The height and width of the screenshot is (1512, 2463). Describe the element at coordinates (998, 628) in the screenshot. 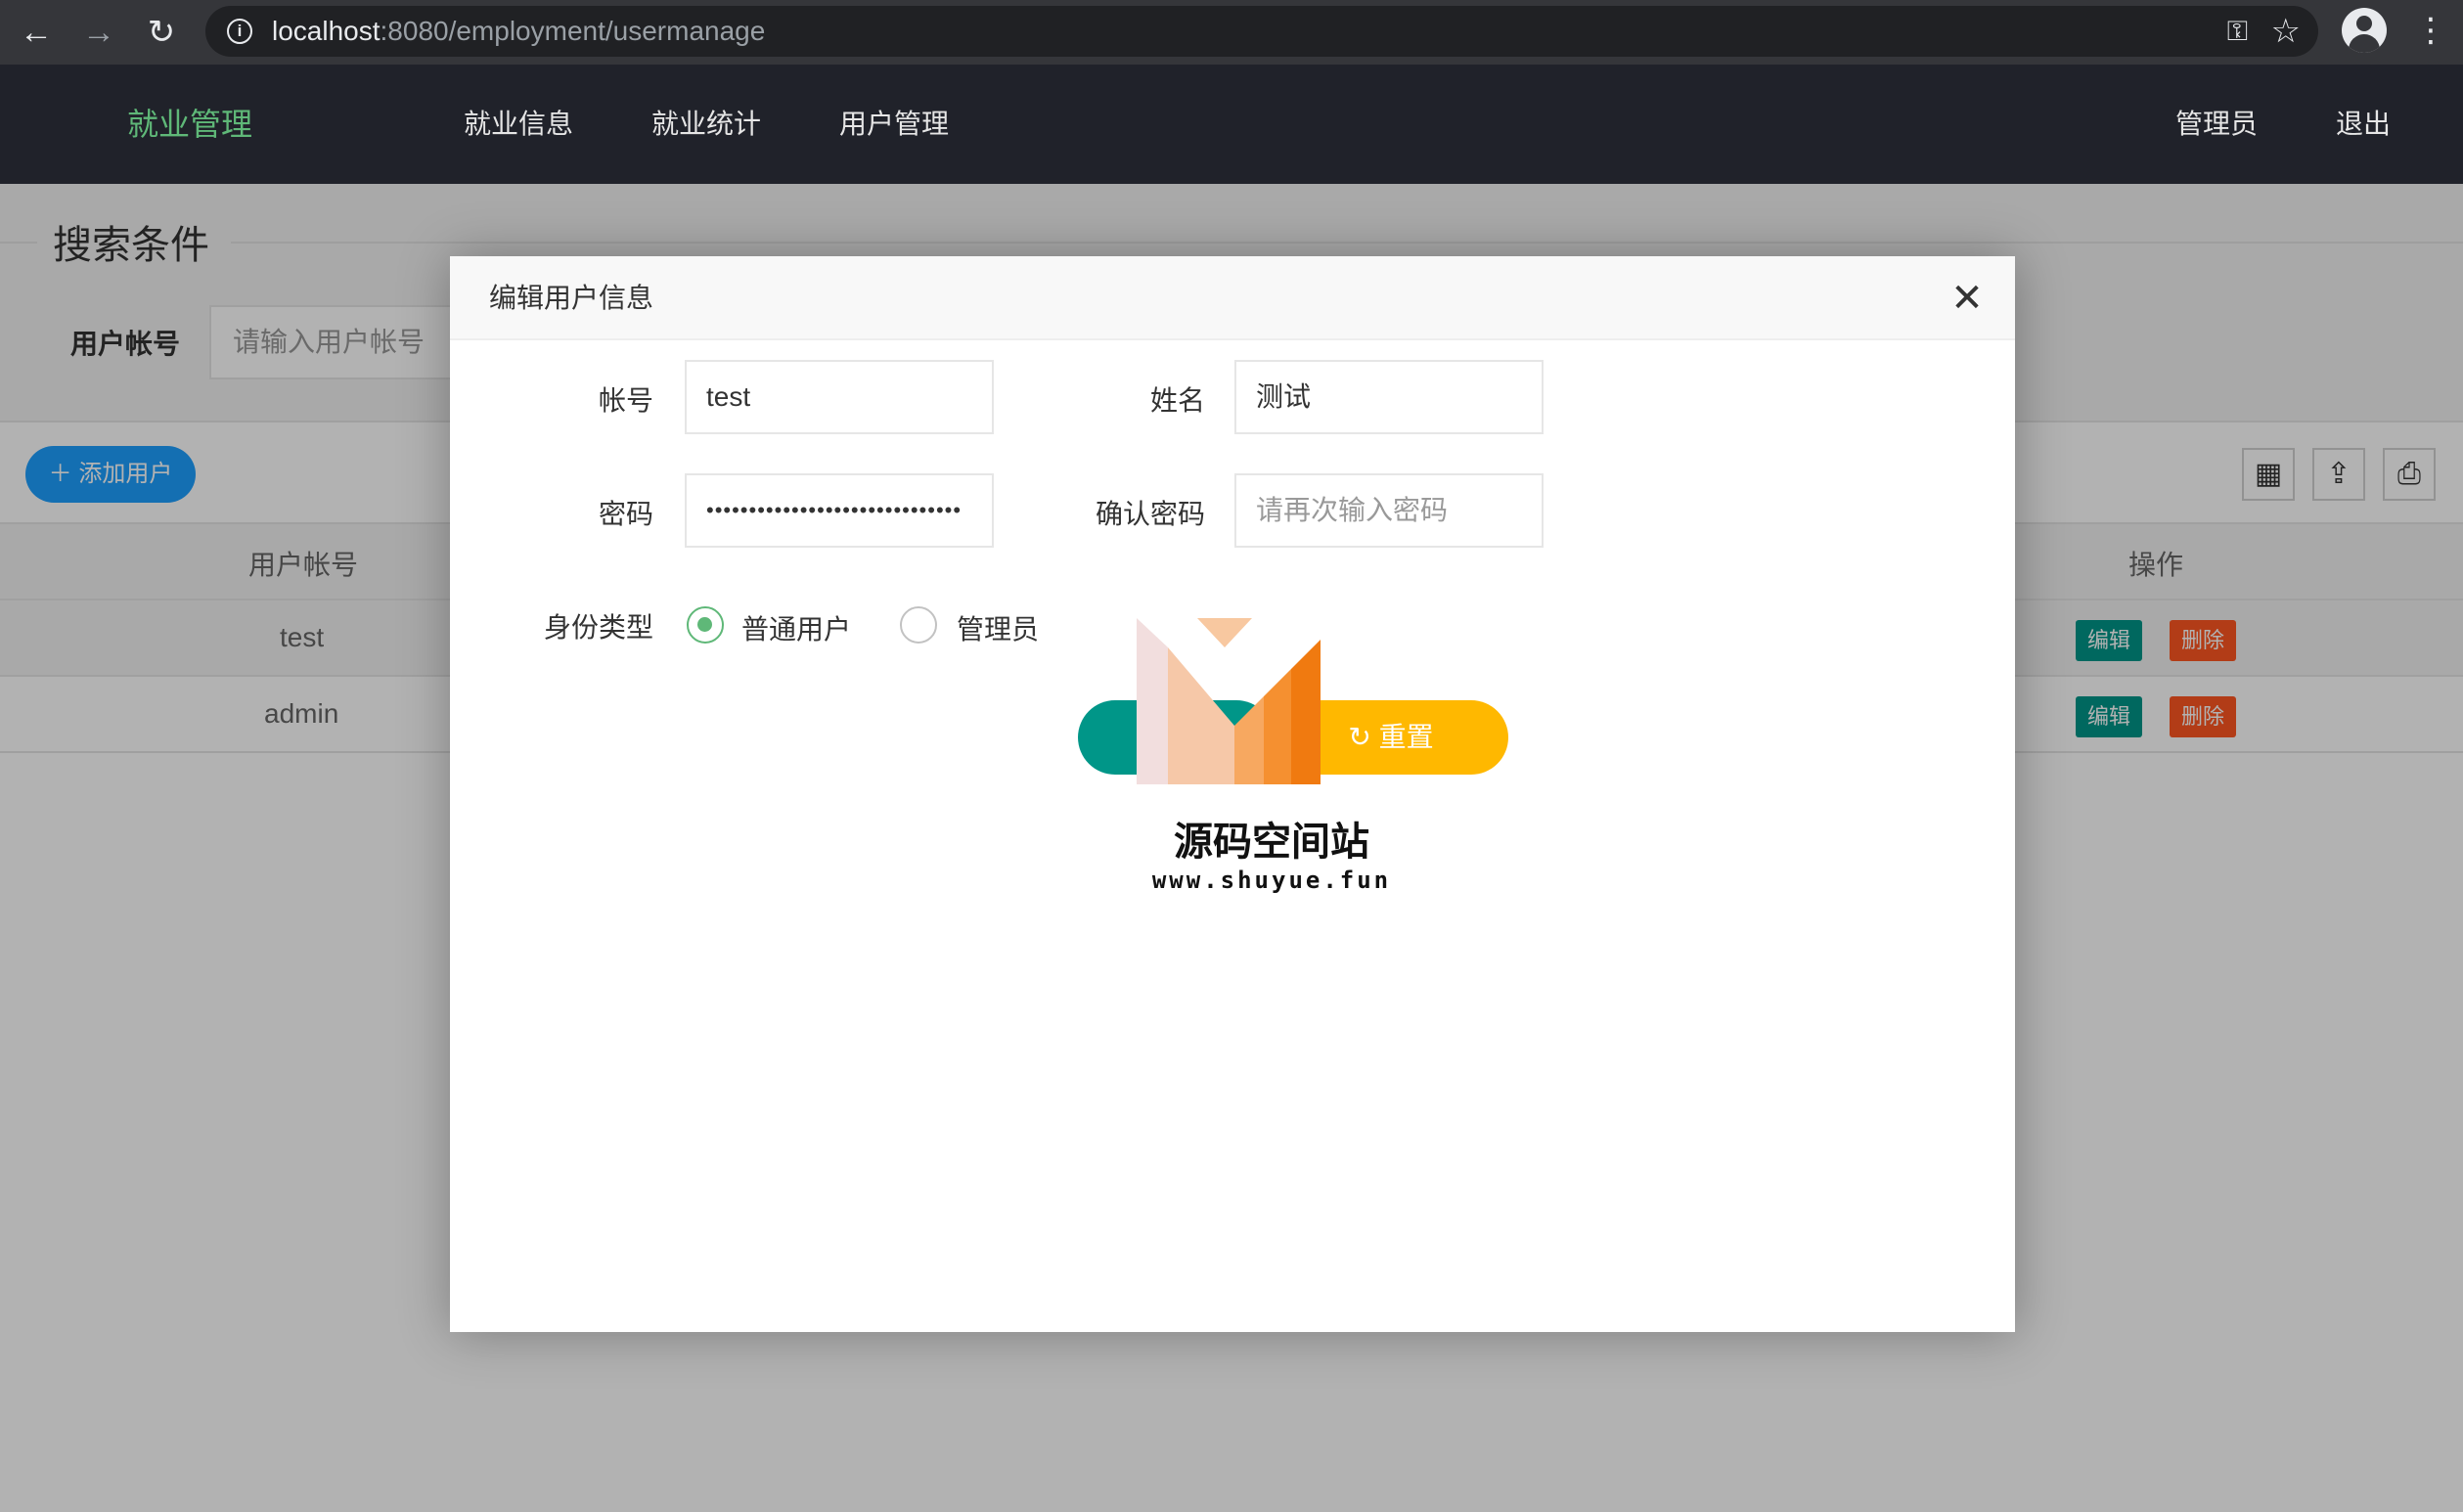

I see `radio-admin-label: 管理员` at that location.